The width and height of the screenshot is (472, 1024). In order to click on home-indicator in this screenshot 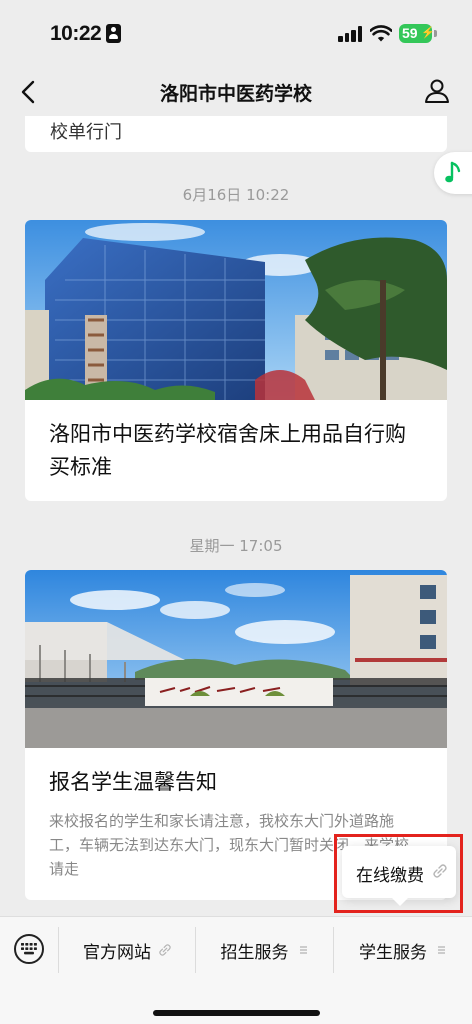, I will do `click(236, 1013)`.